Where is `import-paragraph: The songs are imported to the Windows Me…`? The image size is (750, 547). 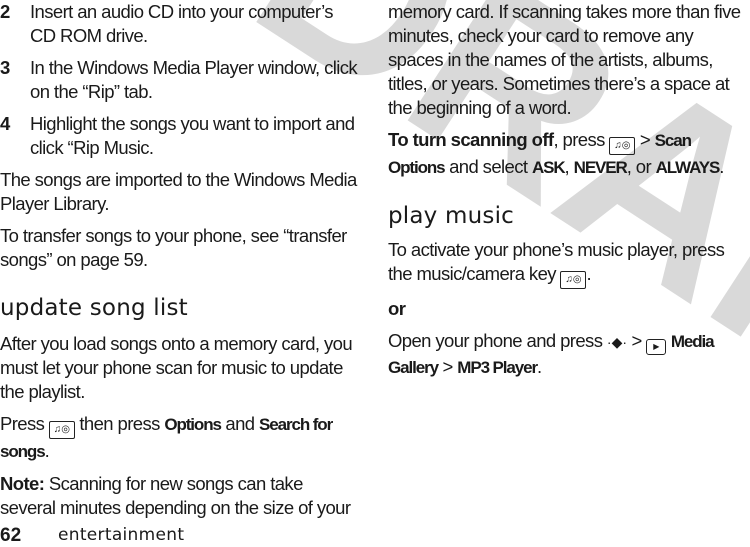 import-paragraph: The songs are imported to the Windows Me… is located at coordinates (178, 191).